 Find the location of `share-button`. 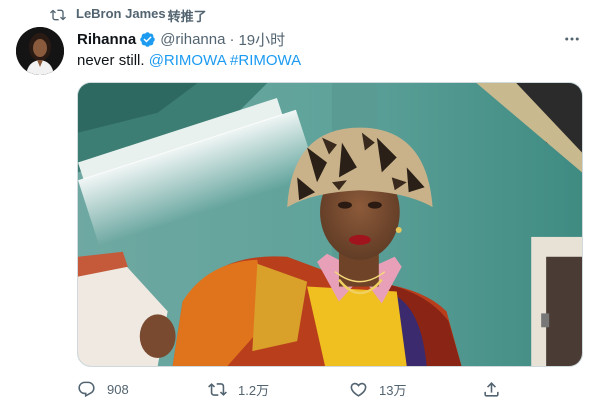

share-button is located at coordinates (497, 389).